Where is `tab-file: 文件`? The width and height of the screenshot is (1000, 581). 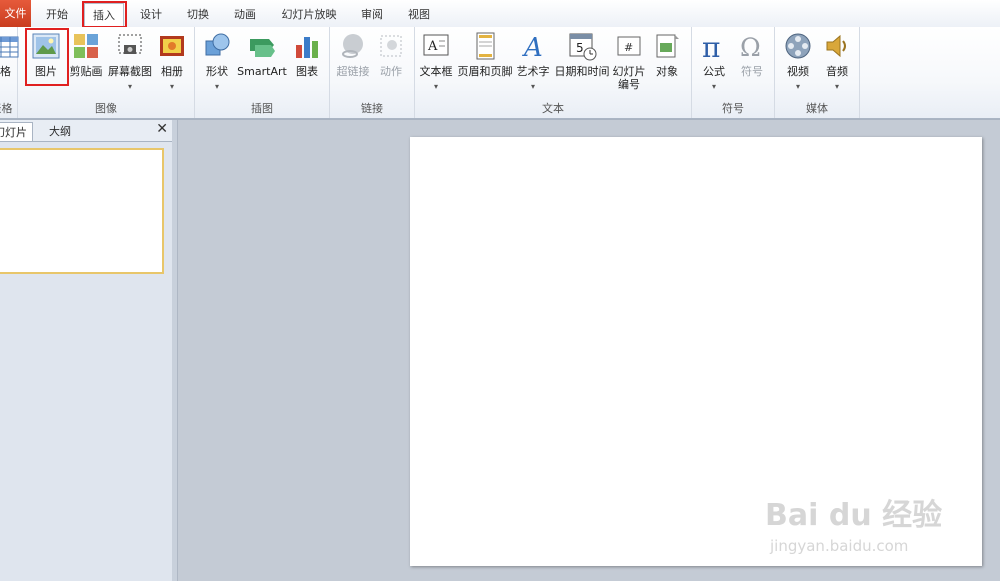 tab-file: 文件 is located at coordinates (15, 13).